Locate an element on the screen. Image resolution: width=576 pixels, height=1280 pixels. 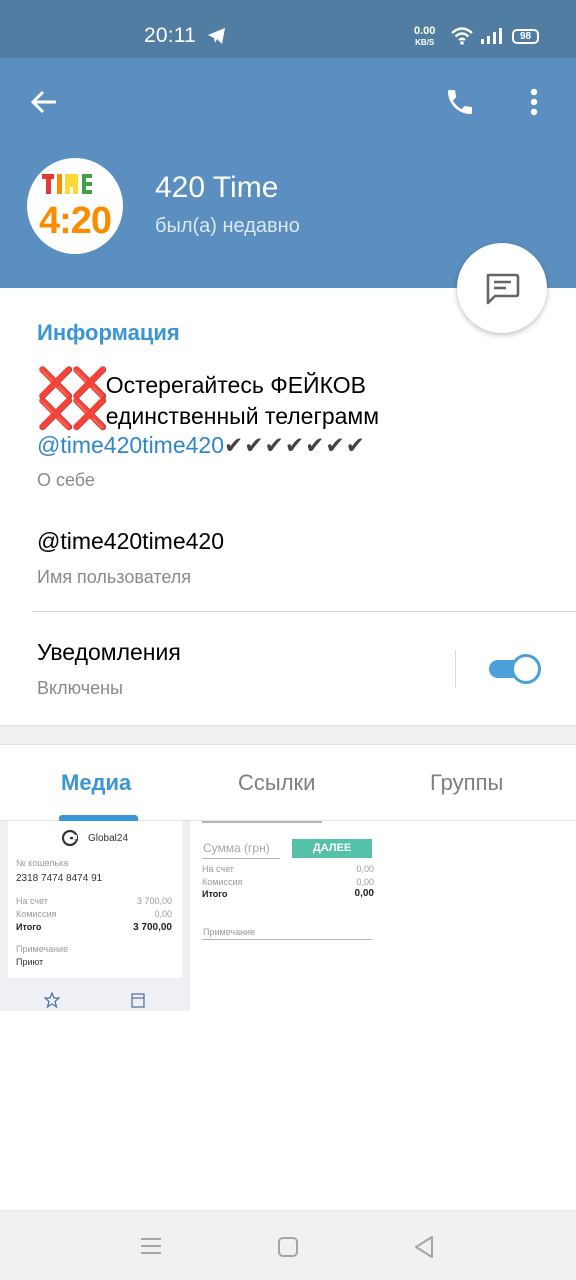
amount-field: Сумма (грн) is located at coordinates (236, 848).